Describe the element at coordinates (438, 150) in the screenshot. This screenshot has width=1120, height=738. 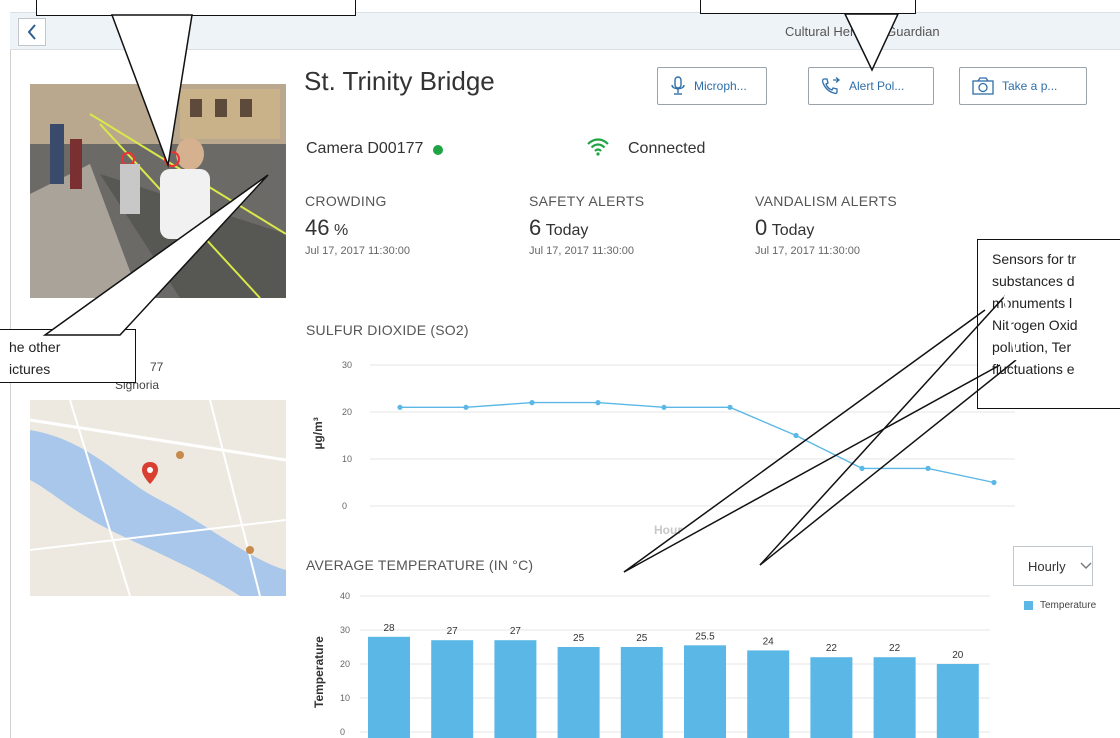
I see `camera-status-dot` at that location.